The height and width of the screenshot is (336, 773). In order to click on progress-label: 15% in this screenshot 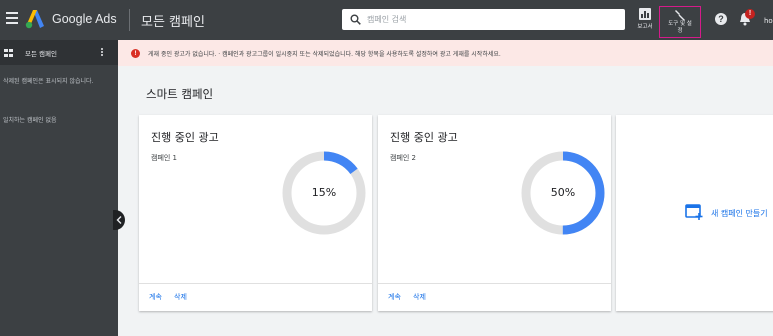, I will do `click(324, 192)`.